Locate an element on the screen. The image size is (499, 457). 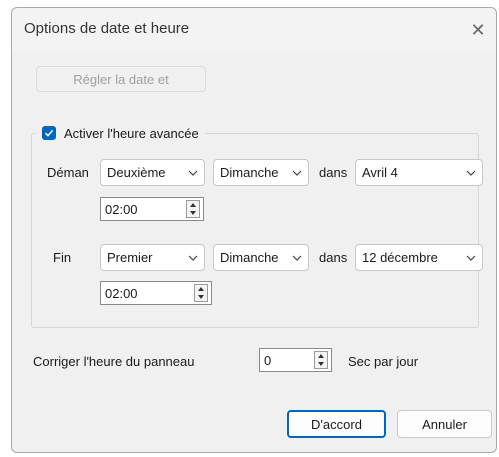
start-day-select: Dimanche is located at coordinates (261, 172).